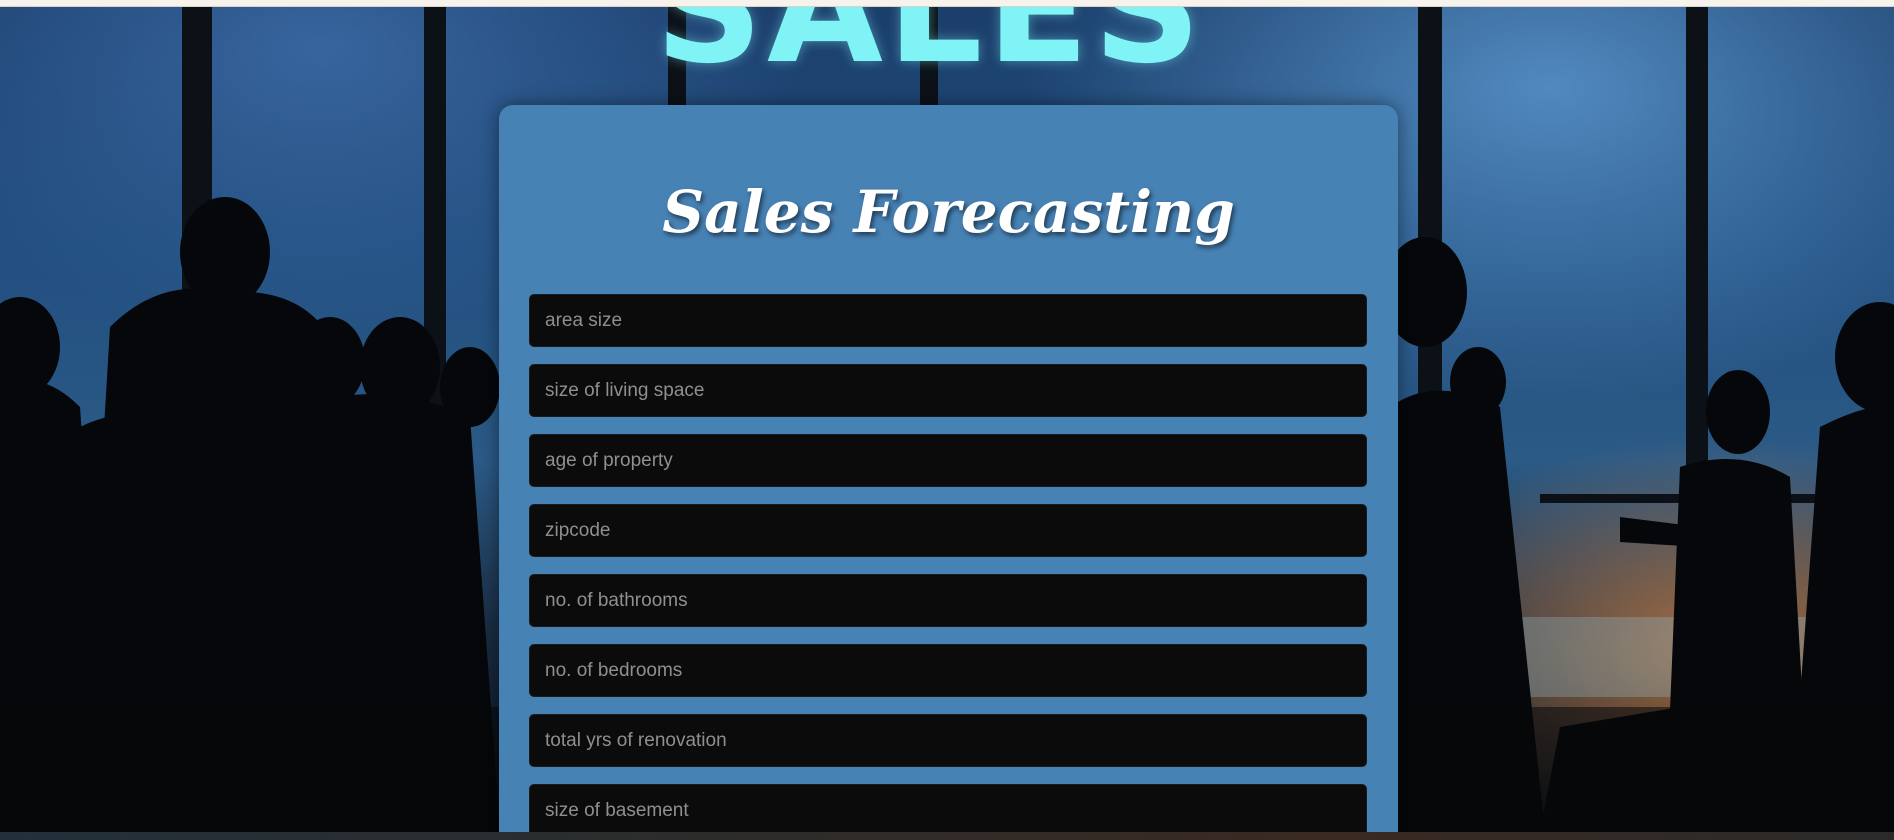 The image size is (1894, 840). I want to click on form-title: Sales Forecasting, so click(948, 212).